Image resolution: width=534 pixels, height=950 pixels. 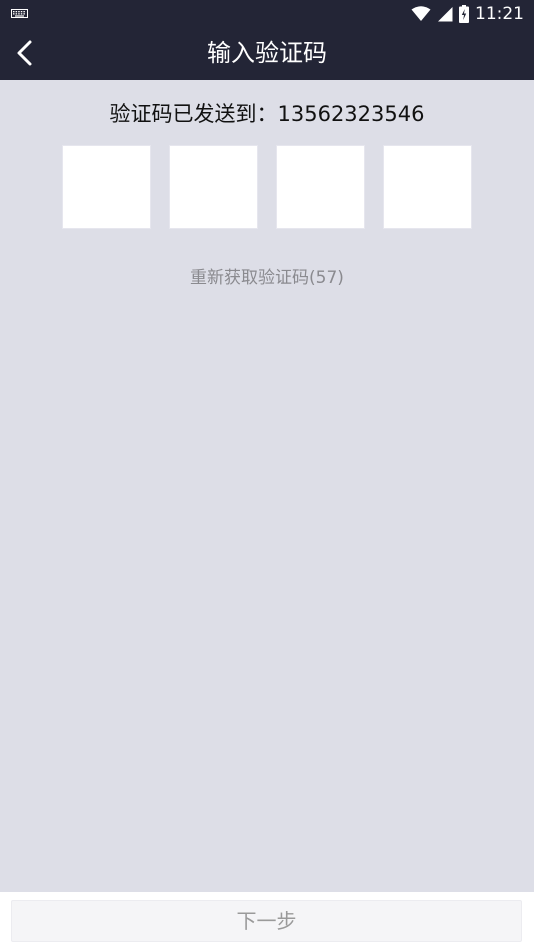 I want to click on footer: 下一步, so click(x=267, y=921).